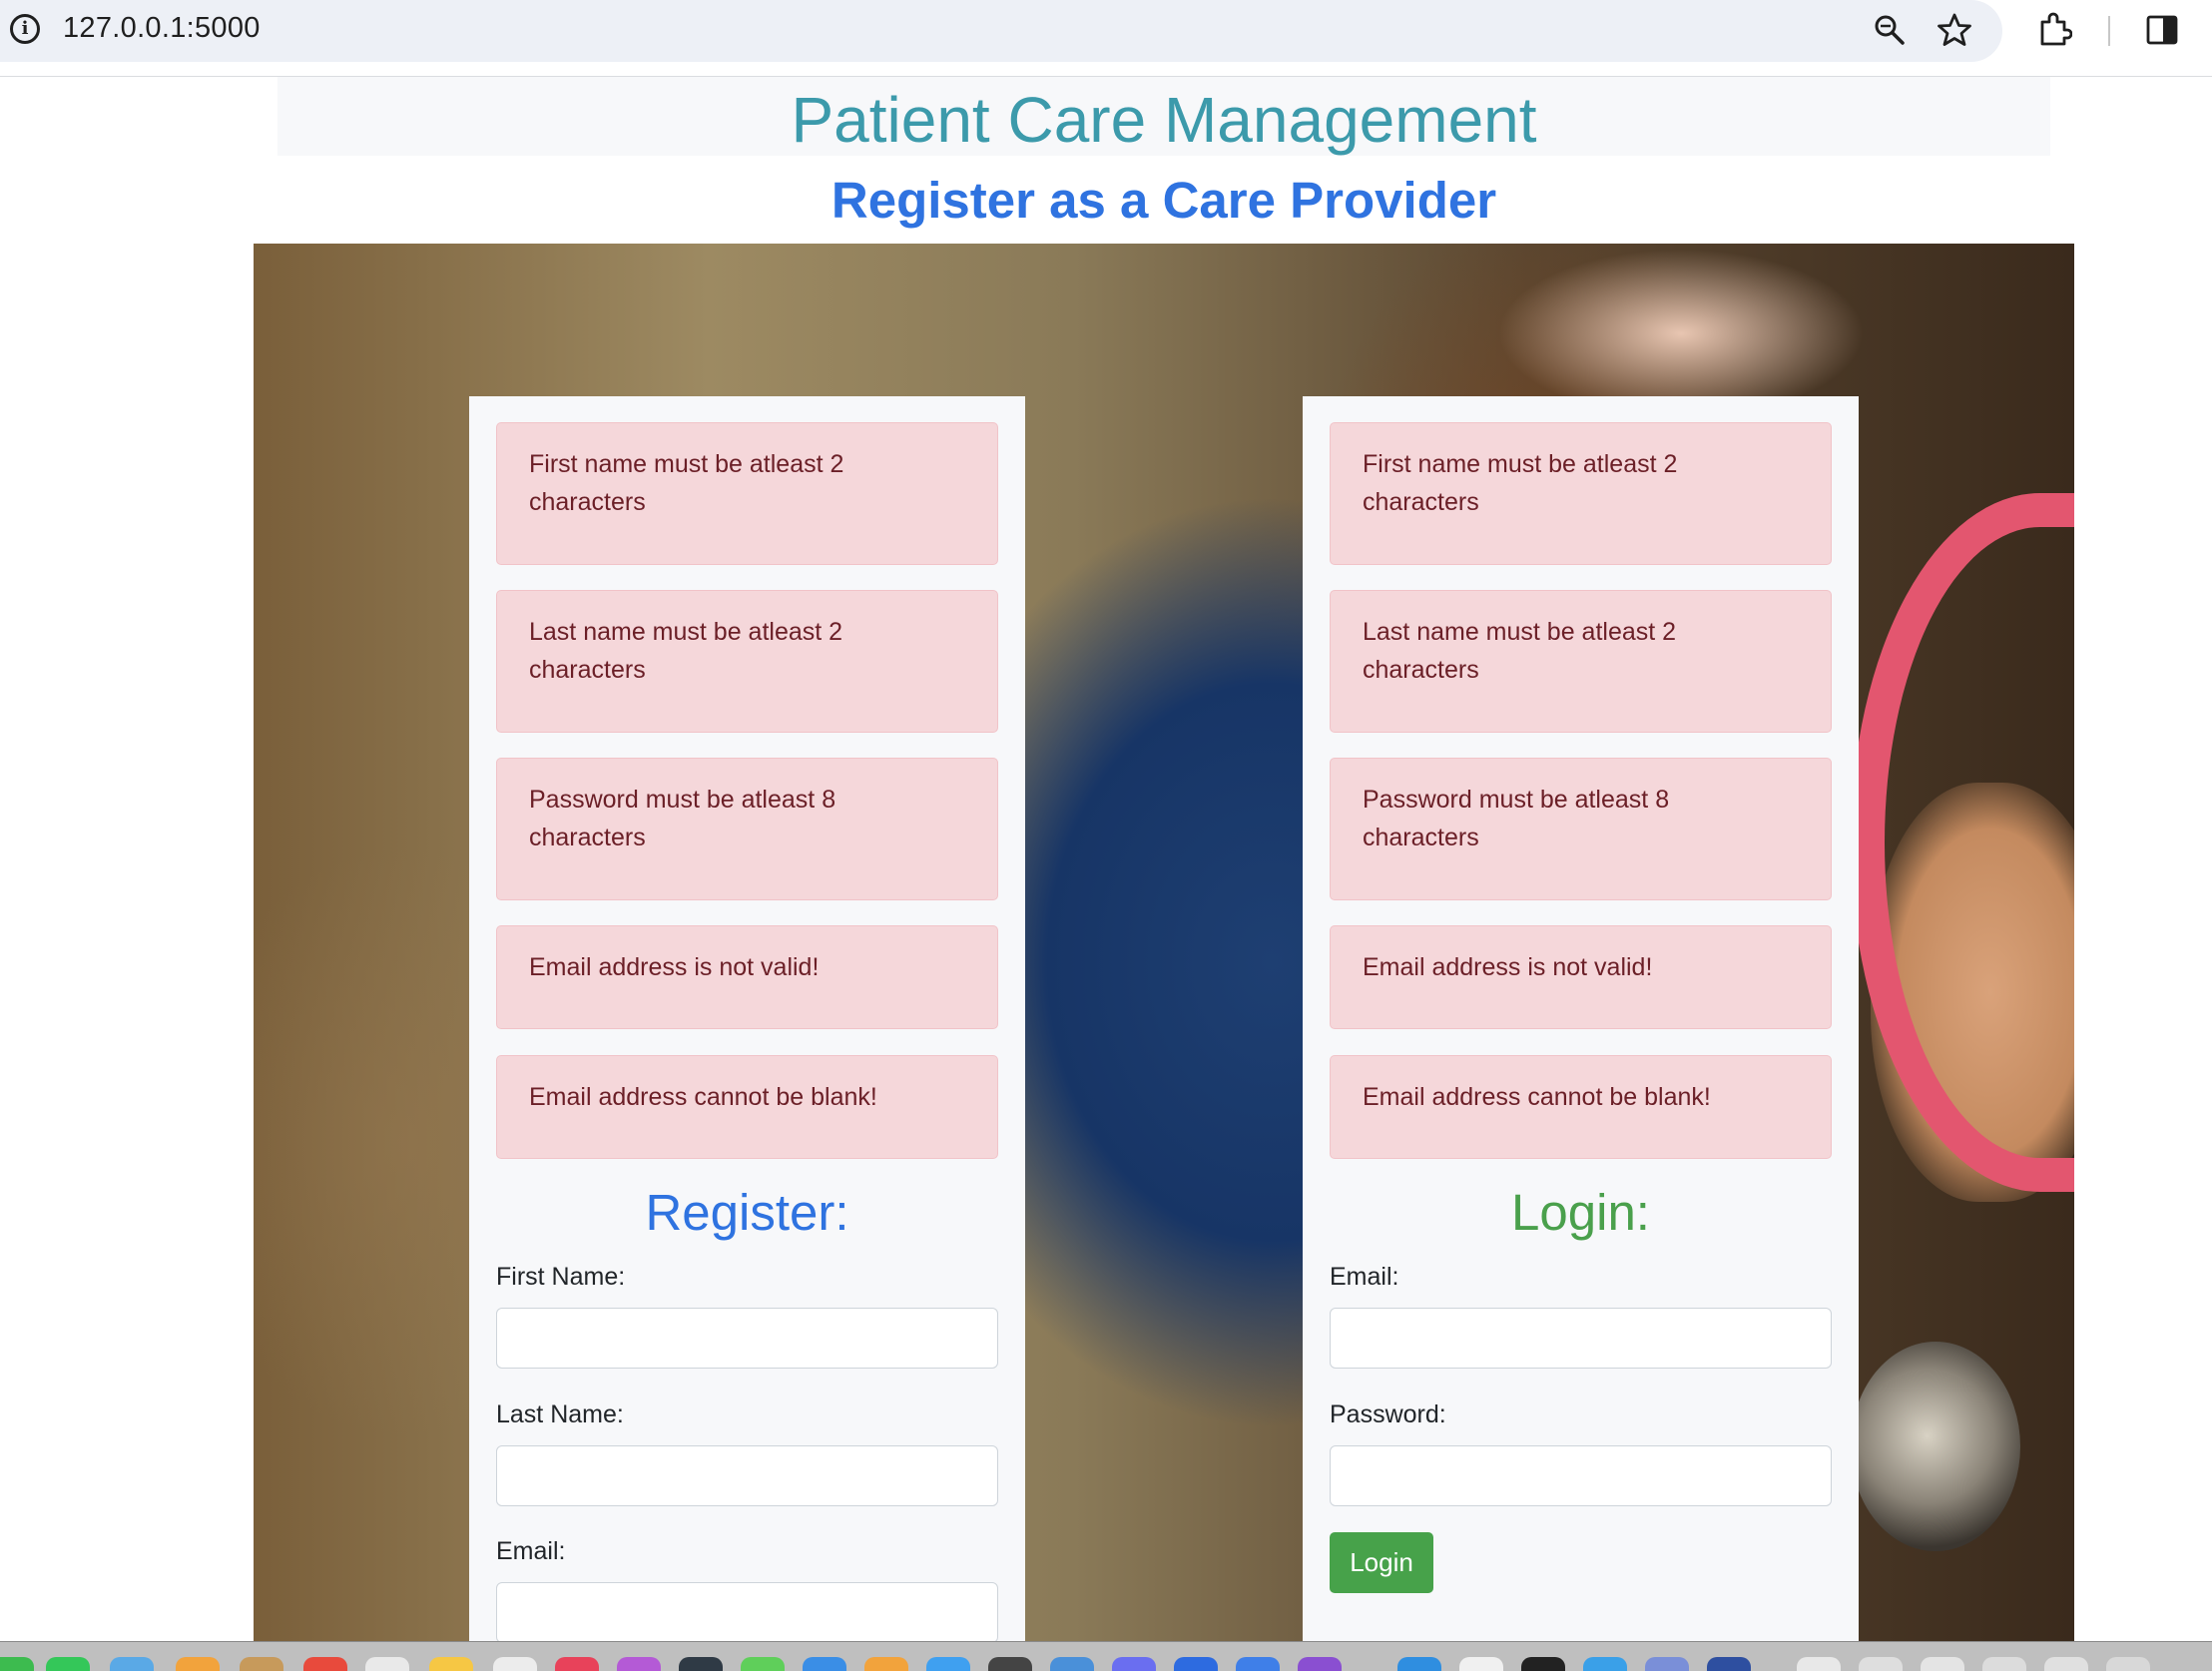  Describe the element at coordinates (531, 1551) in the screenshot. I see `email-label: Email:` at that location.